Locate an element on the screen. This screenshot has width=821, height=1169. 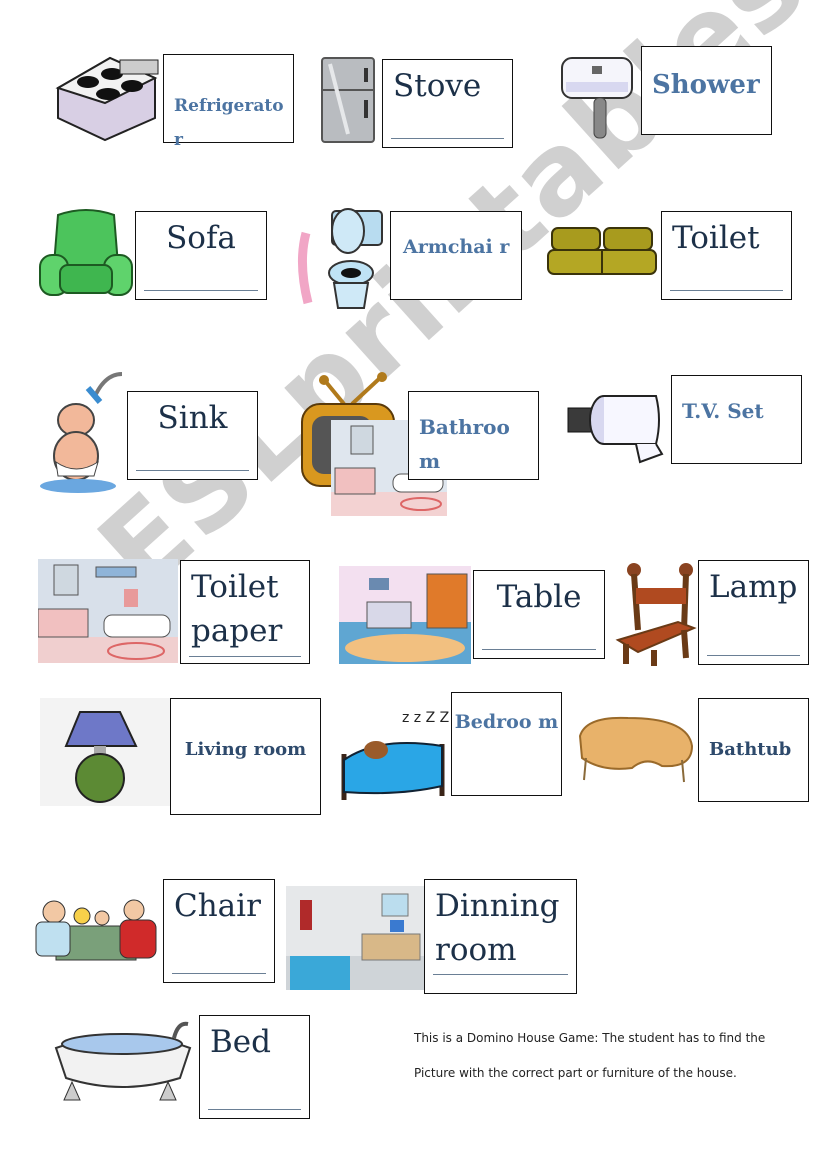
refrigerator-picture is located at coordinates (348, 100).